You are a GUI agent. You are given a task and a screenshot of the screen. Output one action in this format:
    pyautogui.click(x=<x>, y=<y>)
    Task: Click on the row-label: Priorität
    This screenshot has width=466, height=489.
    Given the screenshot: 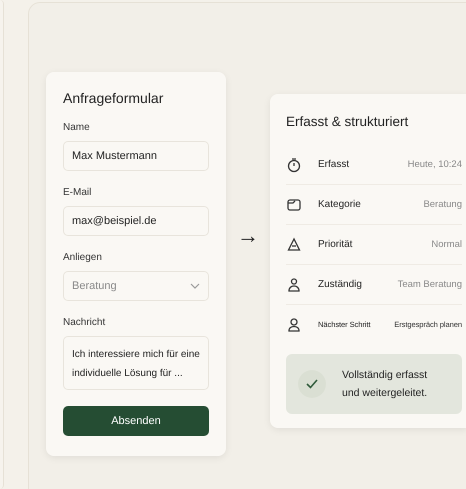 What is the action you would take?
    pyautogui.click(x=335, y=244)
    